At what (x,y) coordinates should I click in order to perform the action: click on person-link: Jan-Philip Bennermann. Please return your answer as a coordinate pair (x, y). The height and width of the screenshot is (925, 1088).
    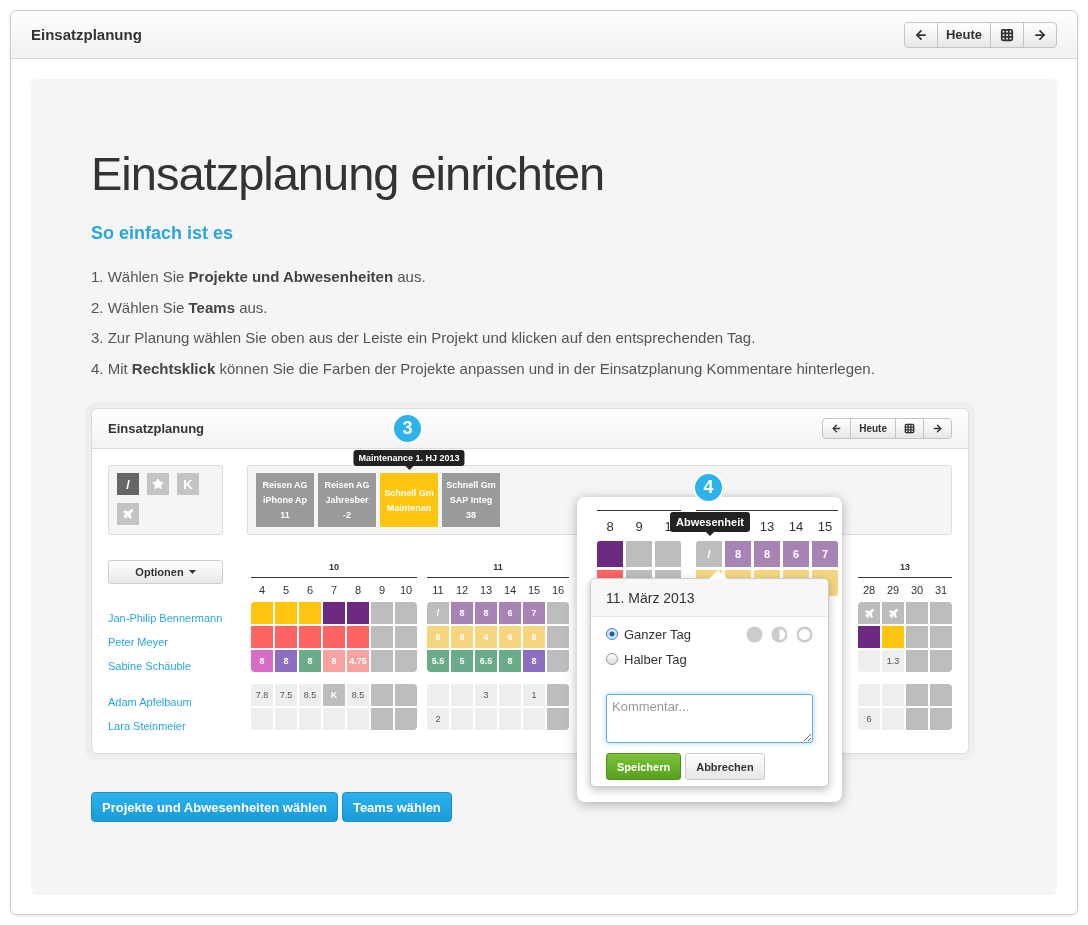
    Looking at the image, I should click on (179, 618).